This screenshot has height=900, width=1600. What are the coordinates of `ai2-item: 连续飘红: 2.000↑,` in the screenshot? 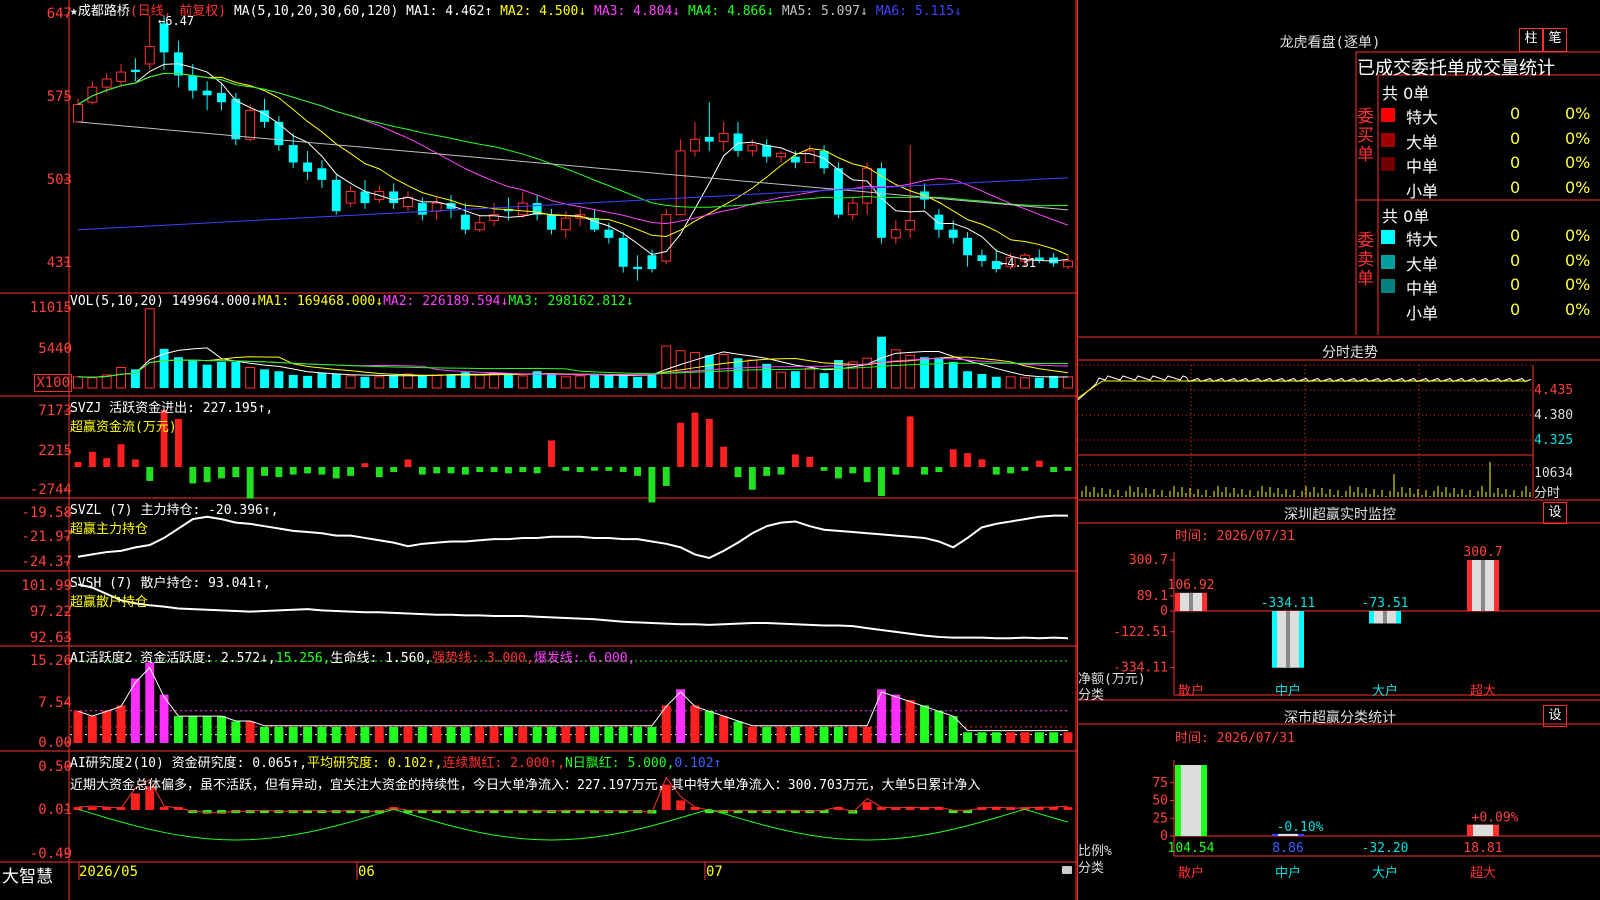 It's located at (503, 763).